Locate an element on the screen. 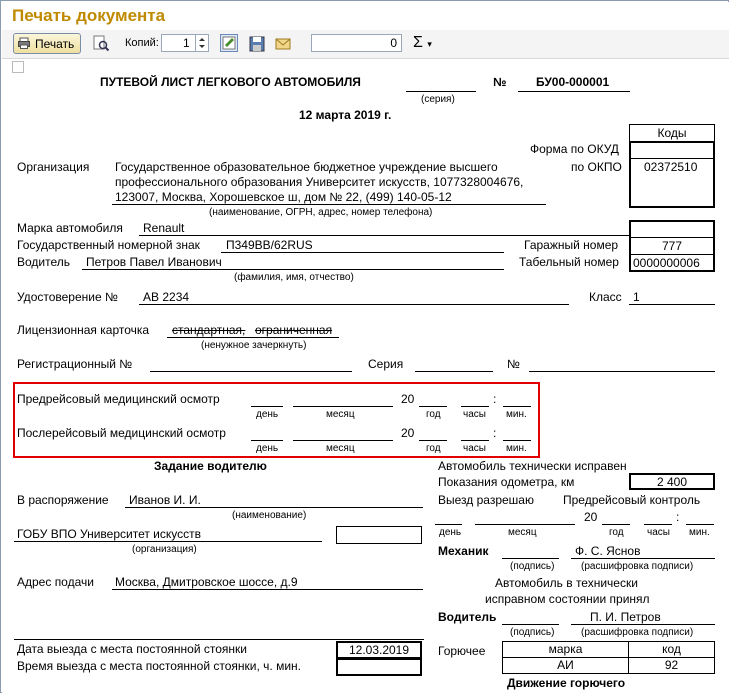 The width and height of the screenshot is (729, 693). plate-value: П349ВВ/62RUS is located at coordinates (269, 245).